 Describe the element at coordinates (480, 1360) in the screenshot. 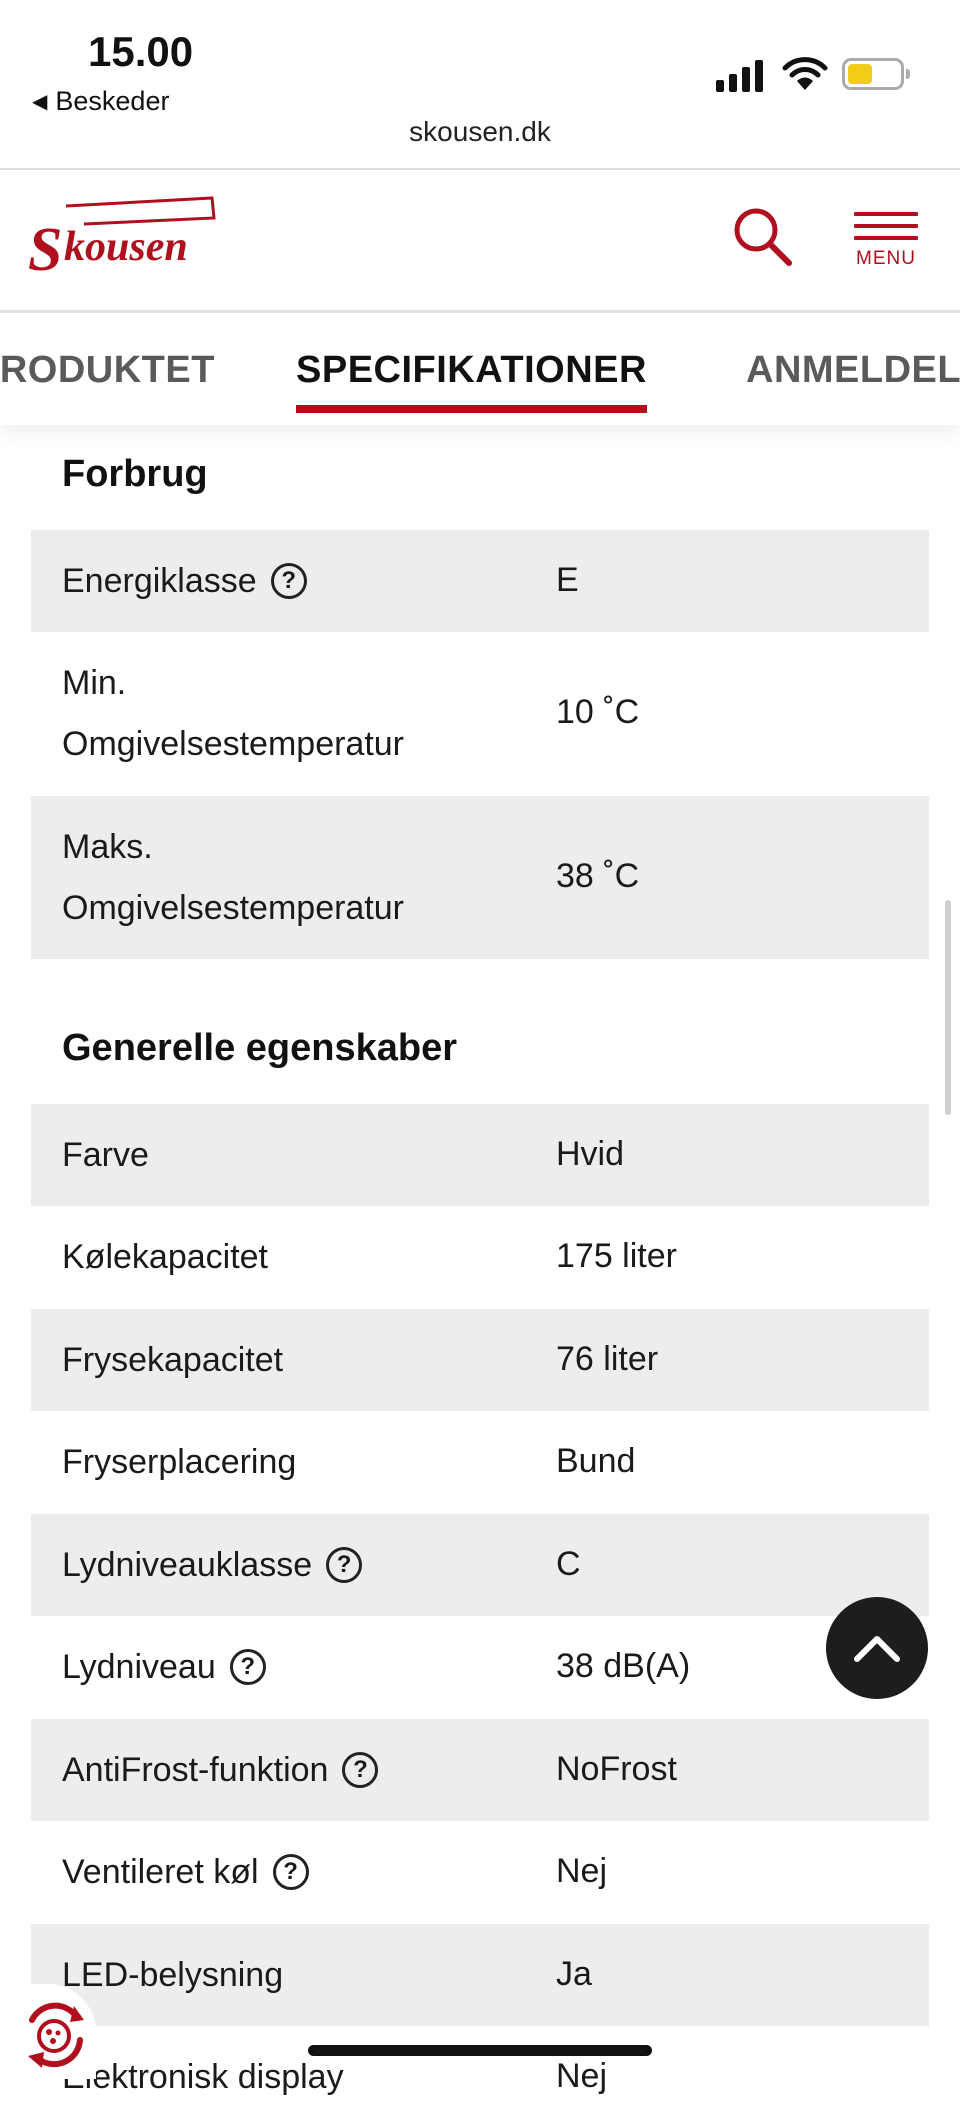

I see `spec-row-frysekapacitet: Frysekapacitet 76 liter` at that location.